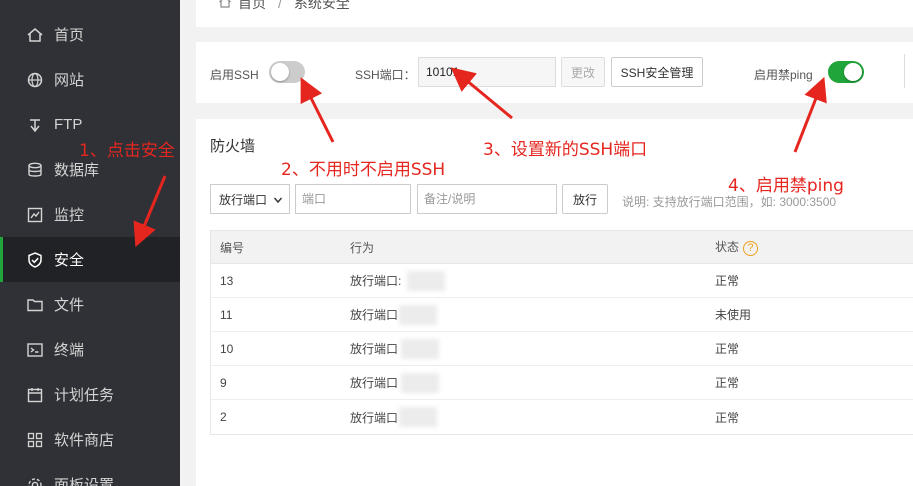 The width and height of the screenshot is (913, 486). Describe the element at coordinates (35, 80) in the screenshot. I see `globe-icon` at that location.